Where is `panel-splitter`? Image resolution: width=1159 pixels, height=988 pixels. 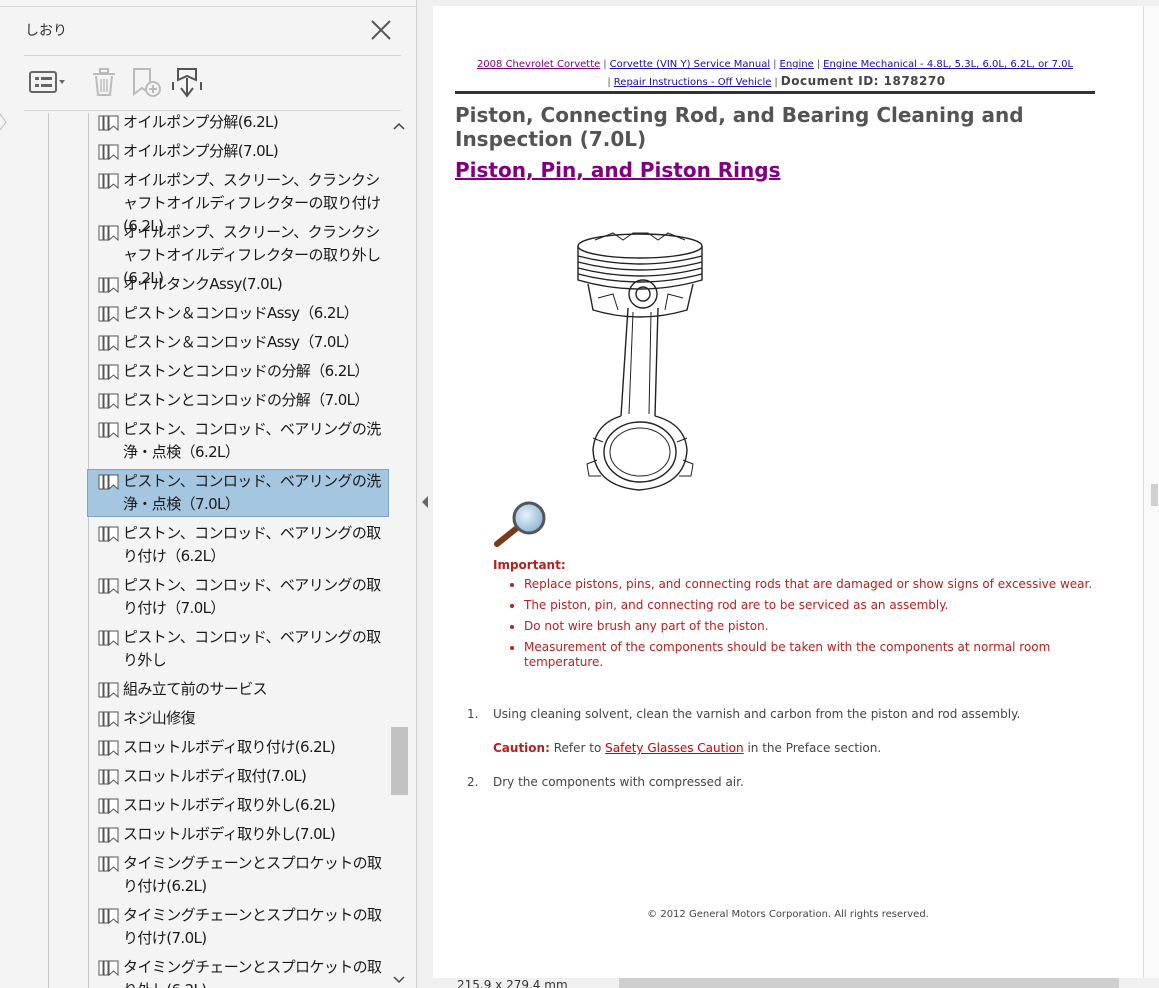
panel-splitter is located at coordinates (425, 494).